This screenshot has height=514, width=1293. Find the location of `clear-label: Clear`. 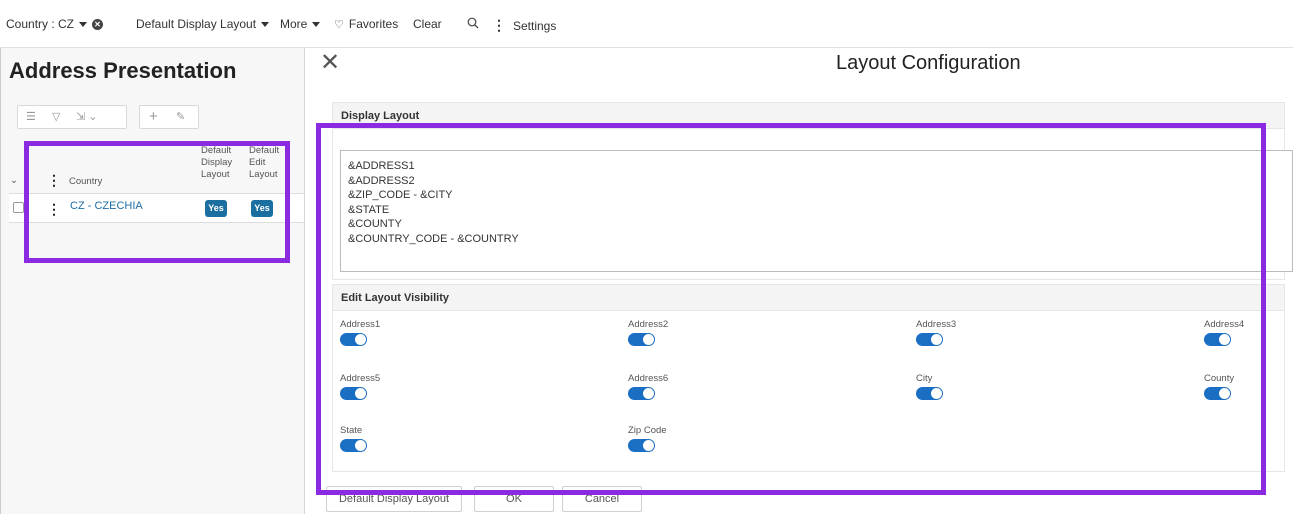

clear-label: Clear is located at coordinates (427, 24).